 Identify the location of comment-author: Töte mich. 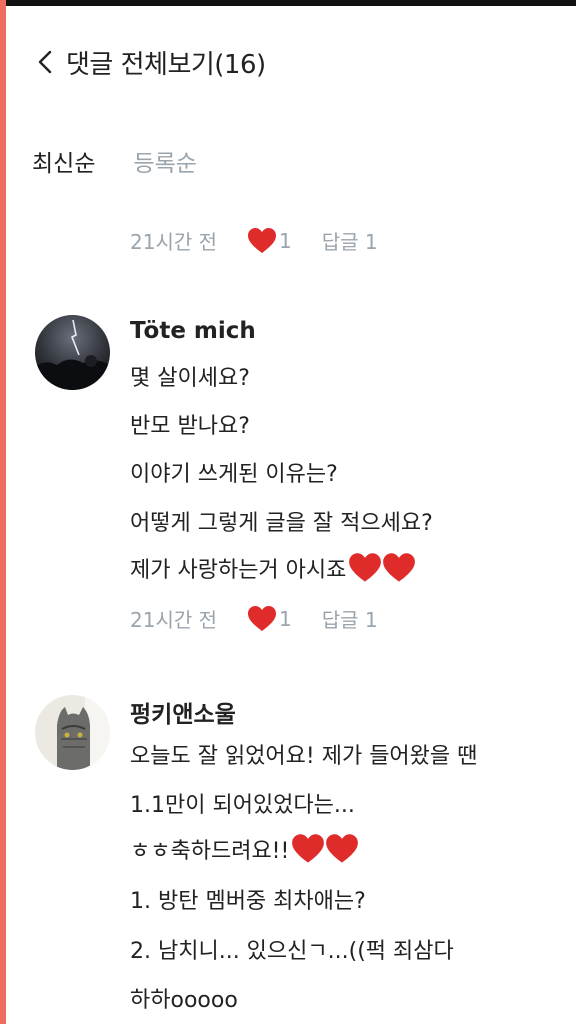
(193, 331).